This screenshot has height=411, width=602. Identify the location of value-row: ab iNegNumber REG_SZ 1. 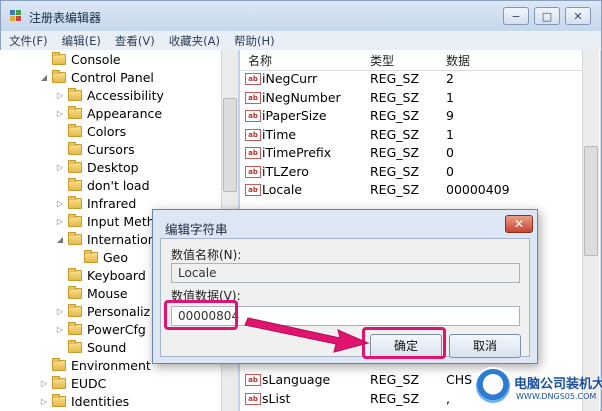
(411, 98).